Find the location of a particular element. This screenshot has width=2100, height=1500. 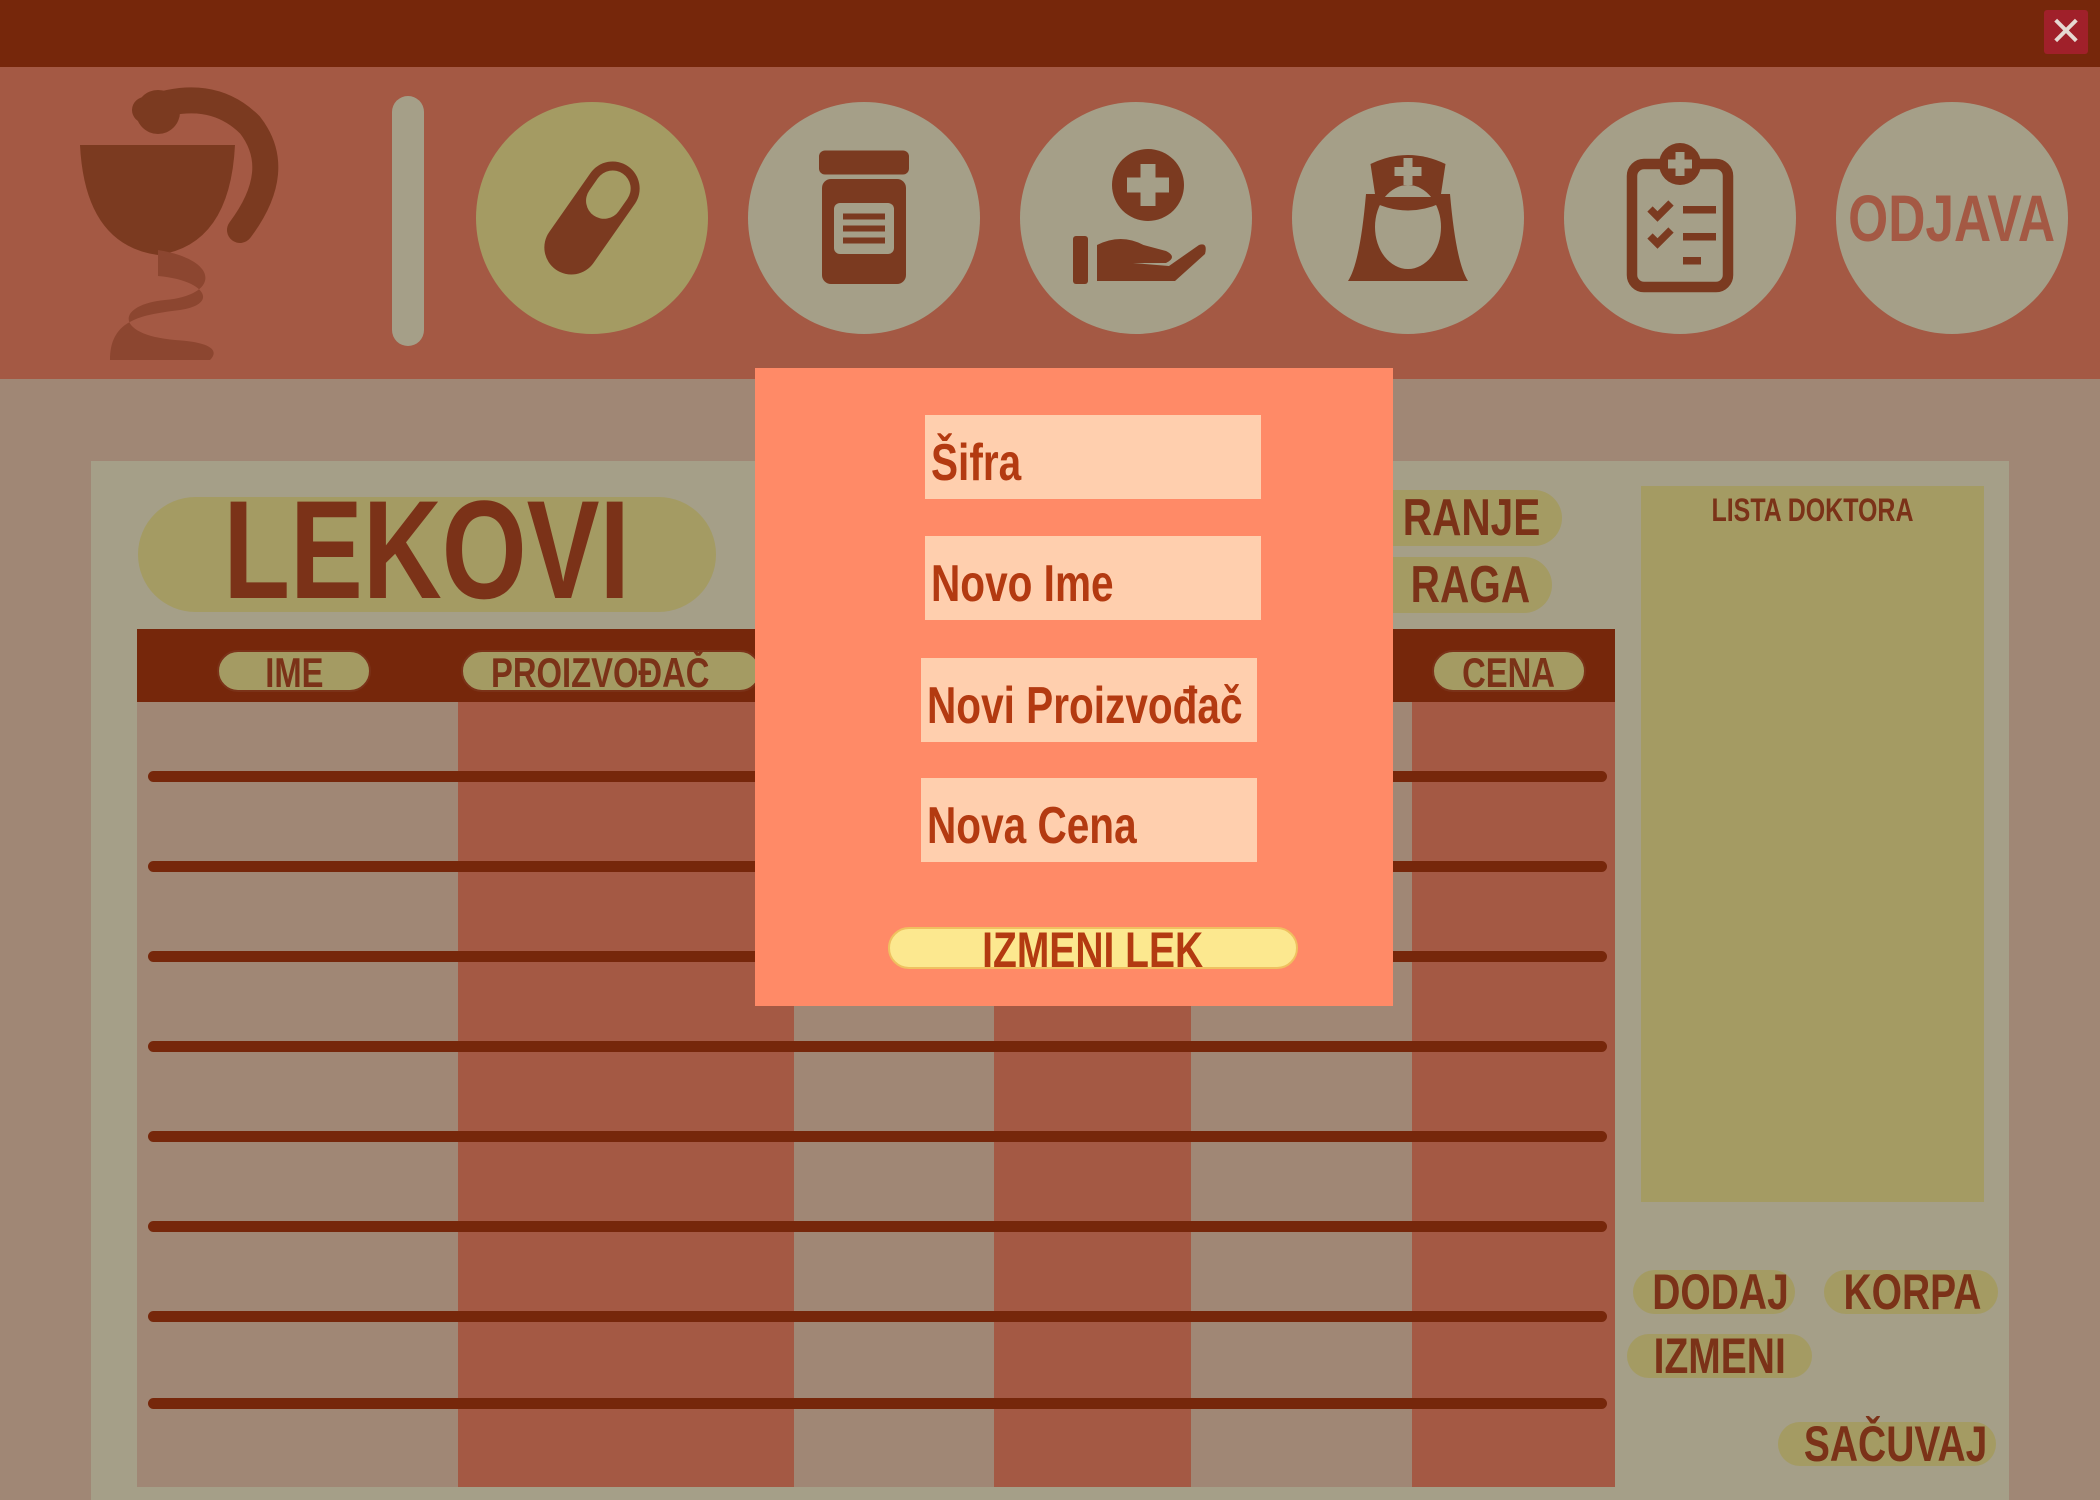

edit-medicine-submit-button: IZMENI LEK is located at coordinates (1093, 948).